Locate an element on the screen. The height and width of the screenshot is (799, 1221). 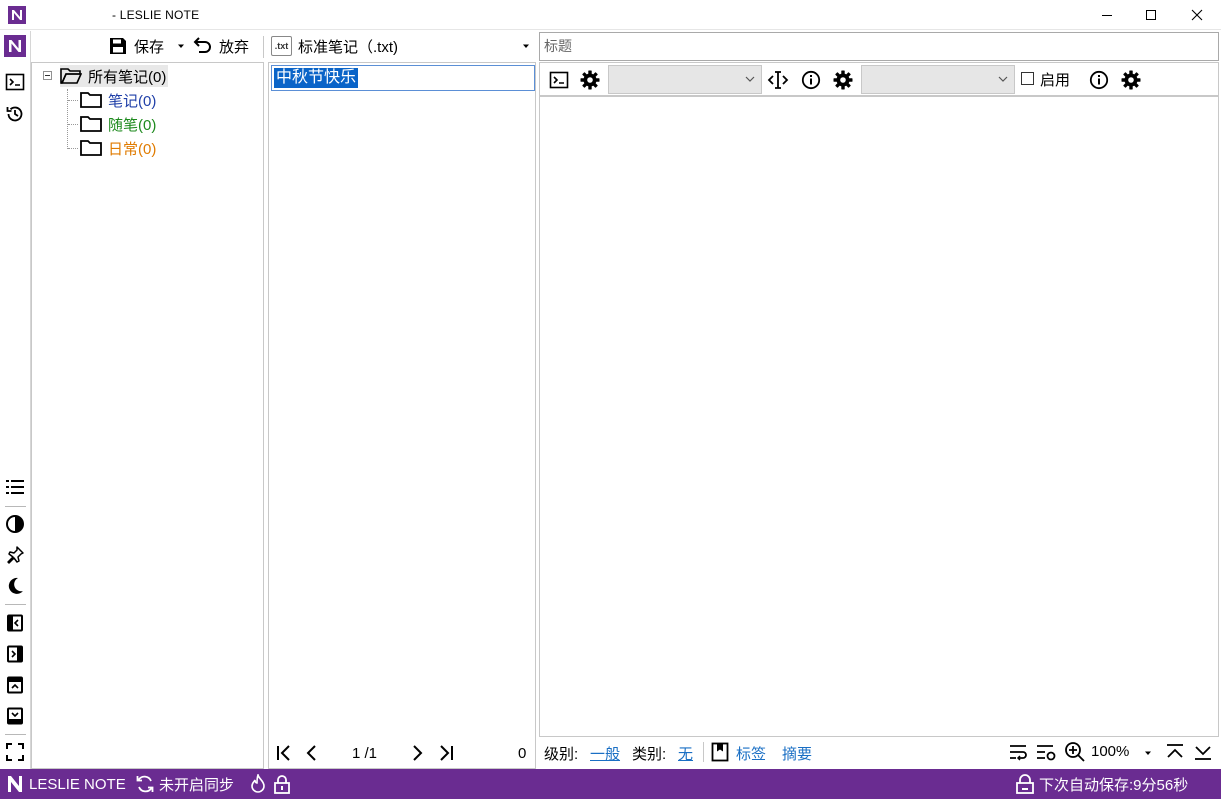
page-indicator: 1 /1 is located at coordinates (365, 753).